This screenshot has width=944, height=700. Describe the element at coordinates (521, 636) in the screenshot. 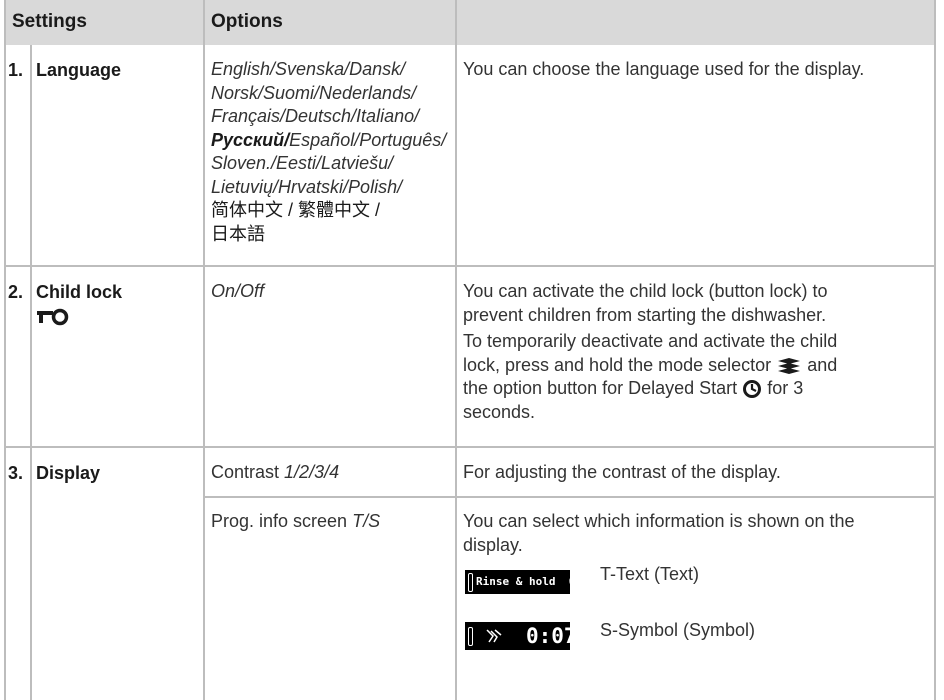

I see `symbol-mode-display: 0:07` at that location.